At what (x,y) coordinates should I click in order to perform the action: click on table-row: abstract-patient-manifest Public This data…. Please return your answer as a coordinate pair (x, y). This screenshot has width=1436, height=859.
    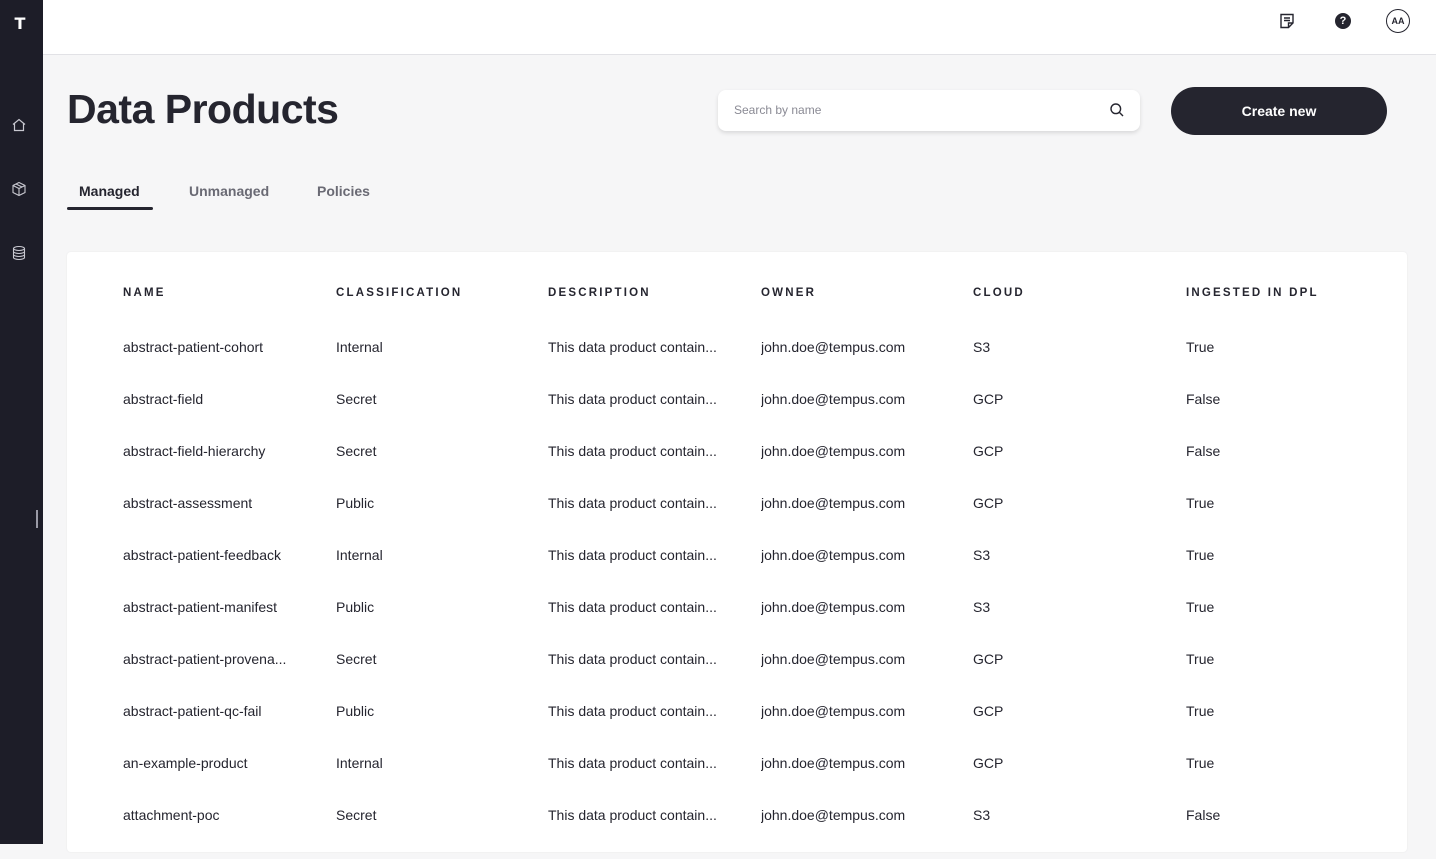
    Looking at the image, I should click on (737, 625).